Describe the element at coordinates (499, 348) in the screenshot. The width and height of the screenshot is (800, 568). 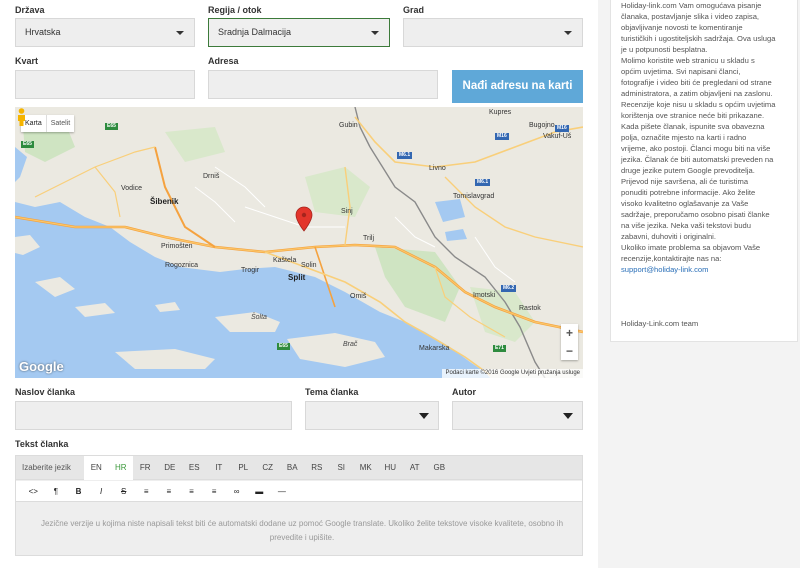
I see `road-sign-e71: E71` at that location.